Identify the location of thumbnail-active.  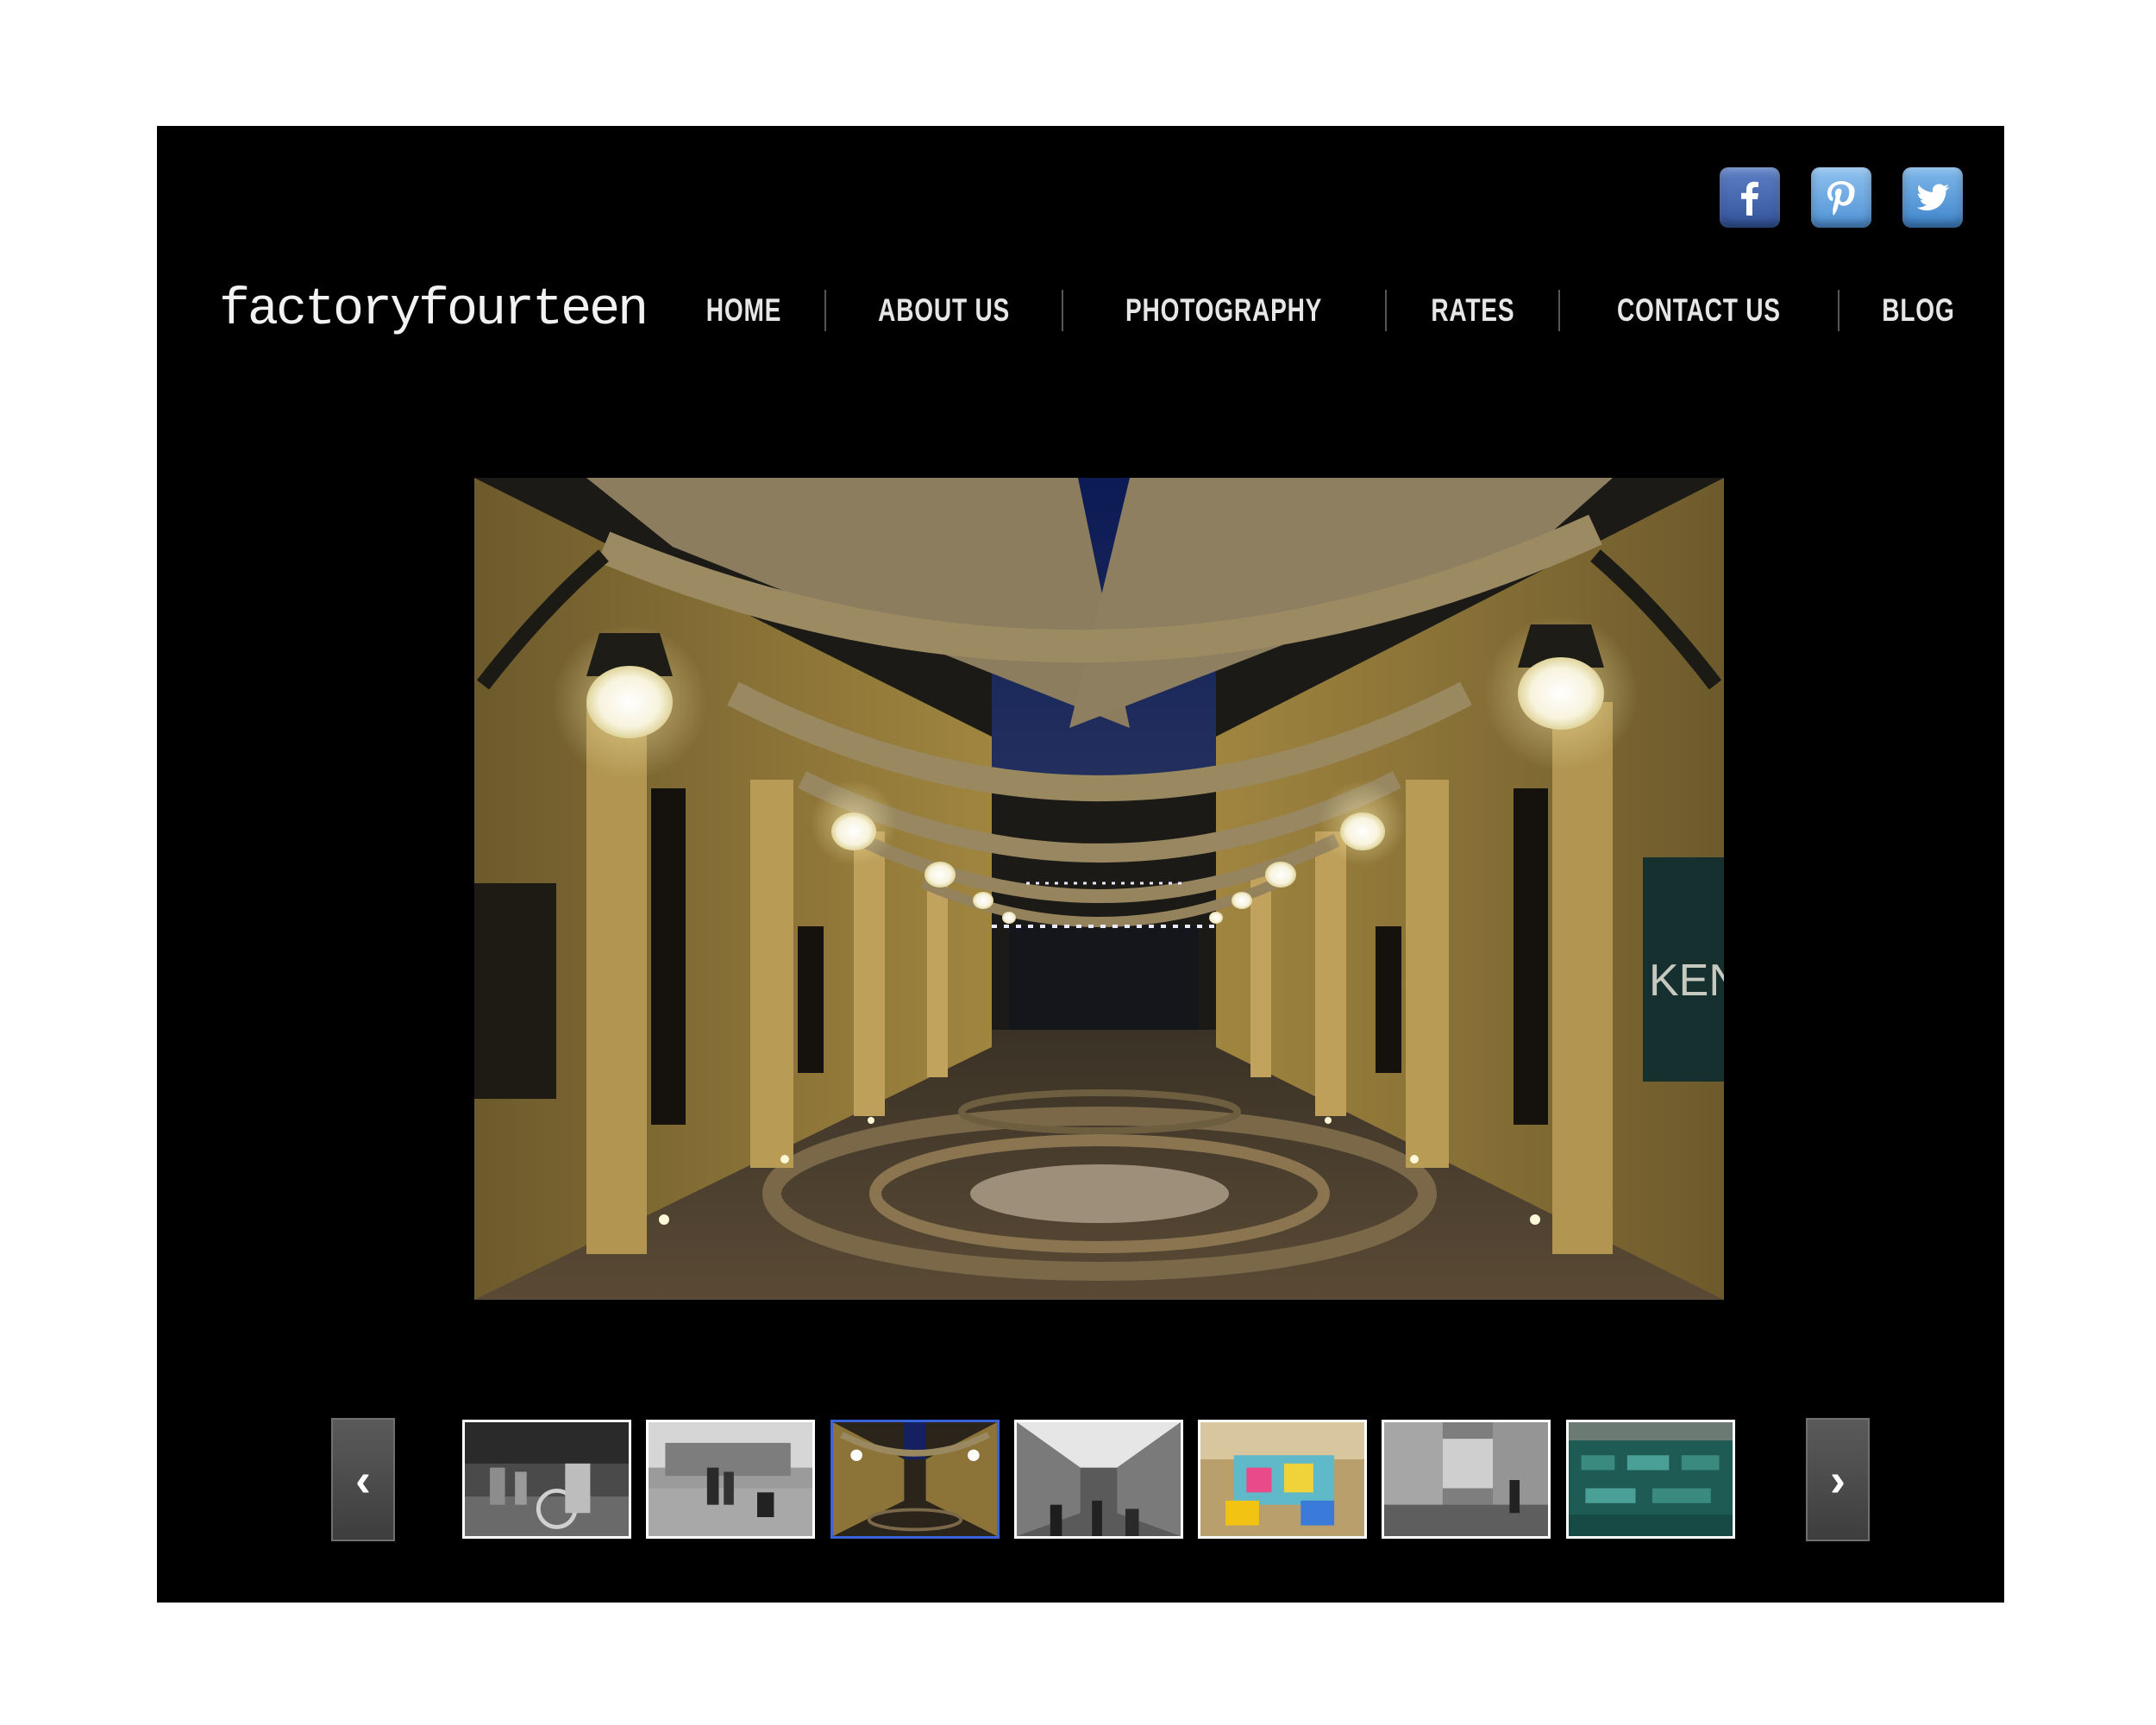
(915, 1479).